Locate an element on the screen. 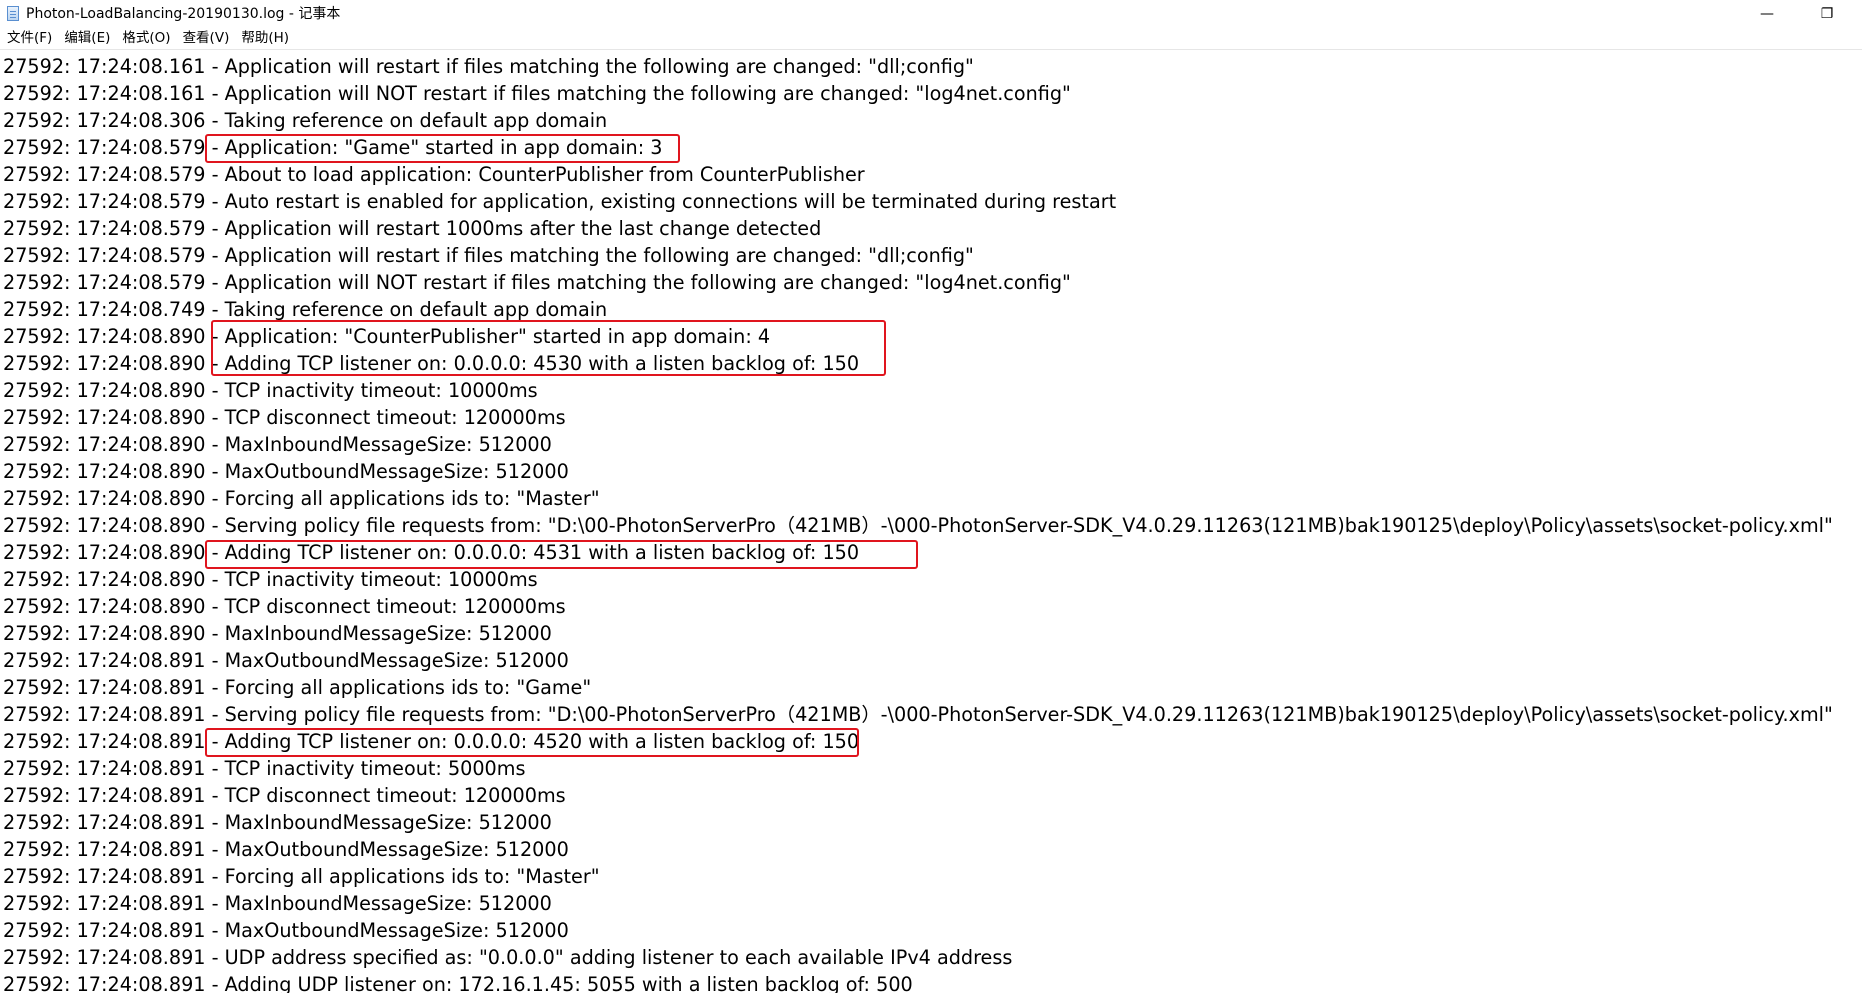 This screenshot has height=993, width=1862. restore-icon: ❐ is located at coordinates (1827, 14).